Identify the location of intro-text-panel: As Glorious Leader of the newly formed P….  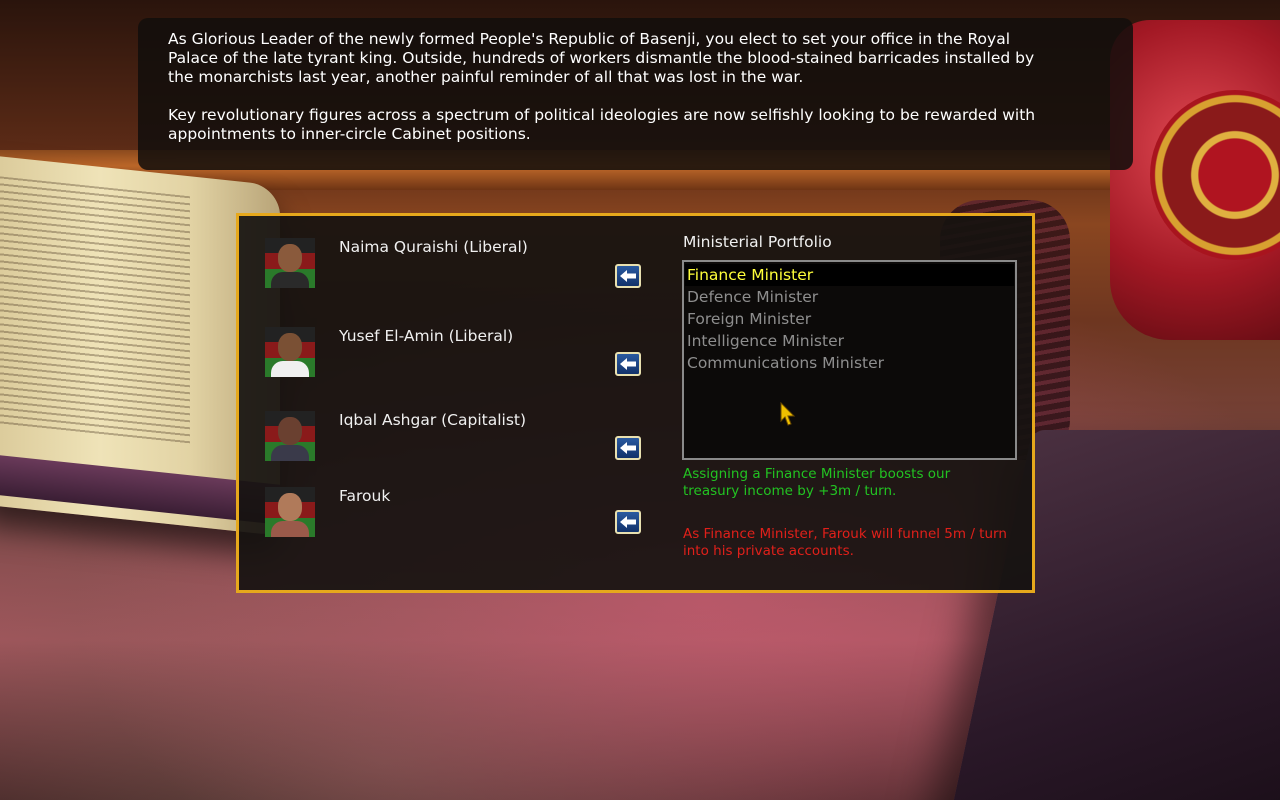
(635, 94).